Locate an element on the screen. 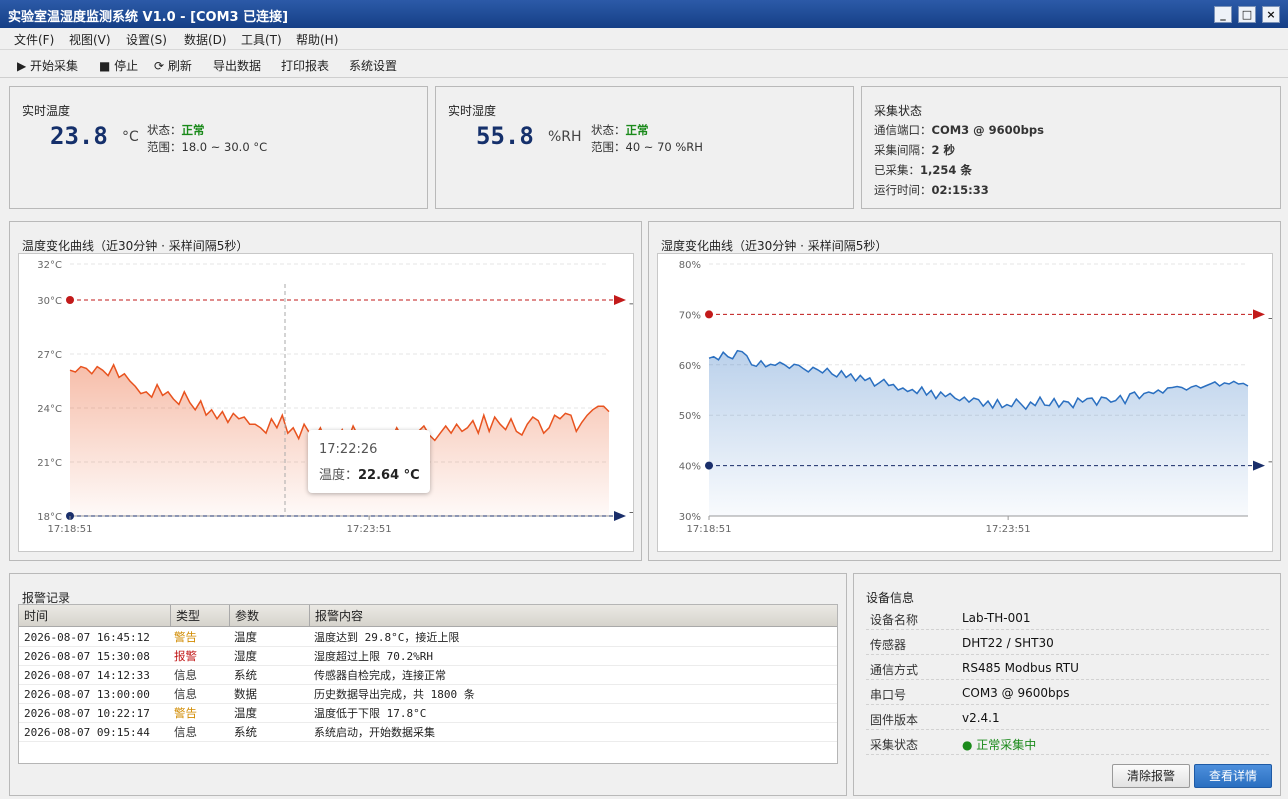 This screenshot has width=1288, height=799. status-value: 正常 is located at coordinates (637, 130).